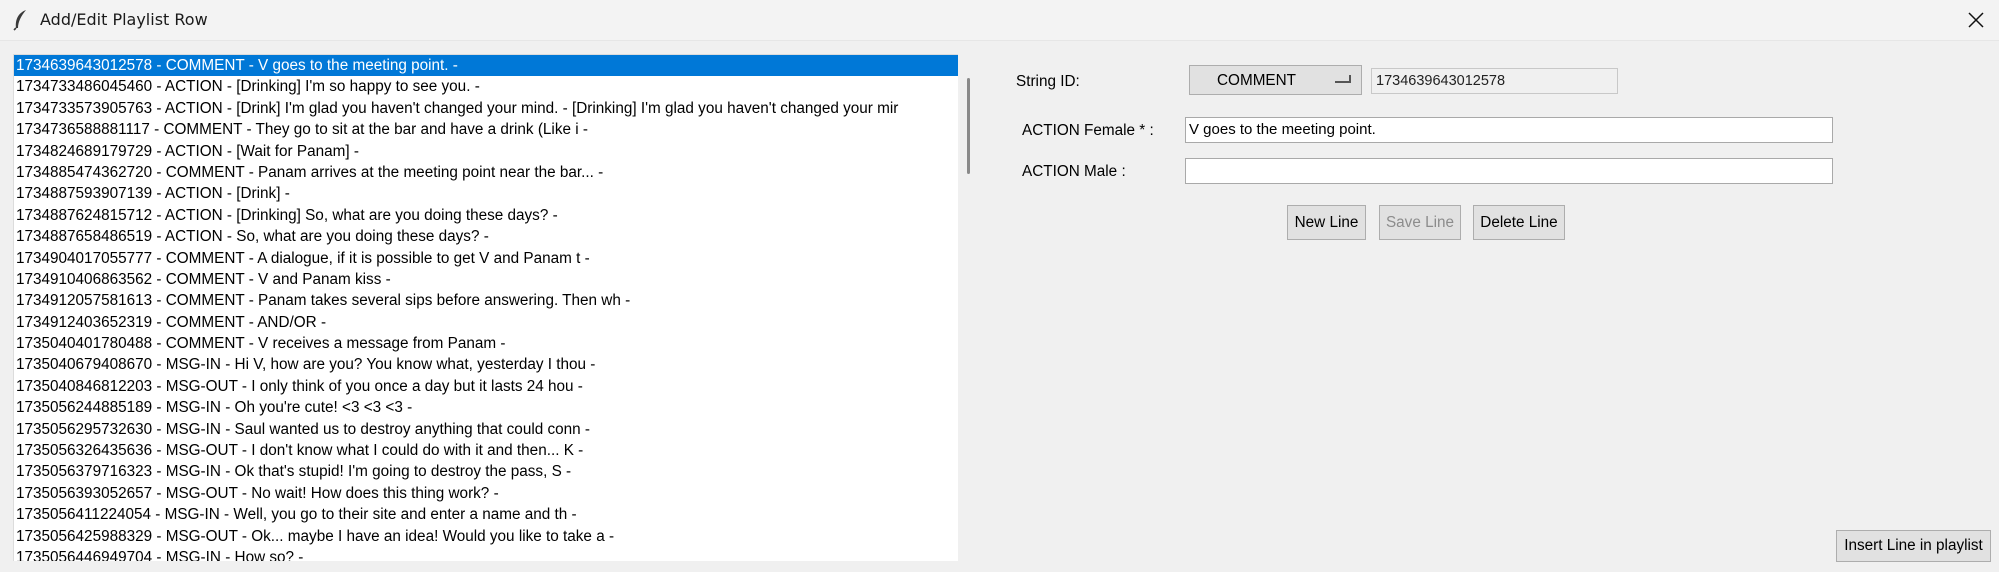  Describe the element at coordinates (1913, 546) in the screenshot. I see `insert-line-button: Insert Line in playlist` at that location.